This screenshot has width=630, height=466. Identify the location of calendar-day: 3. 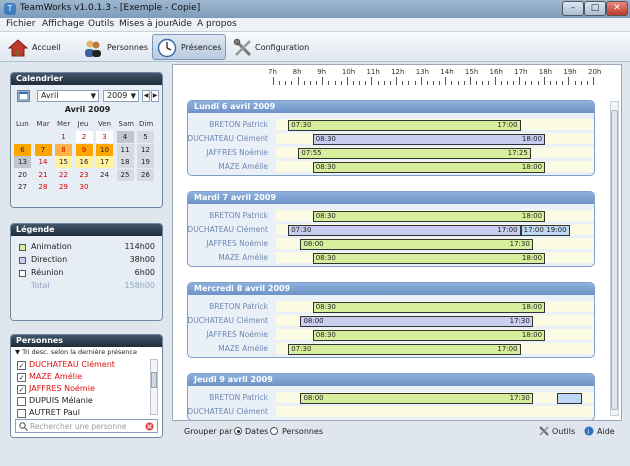
(104, 137).